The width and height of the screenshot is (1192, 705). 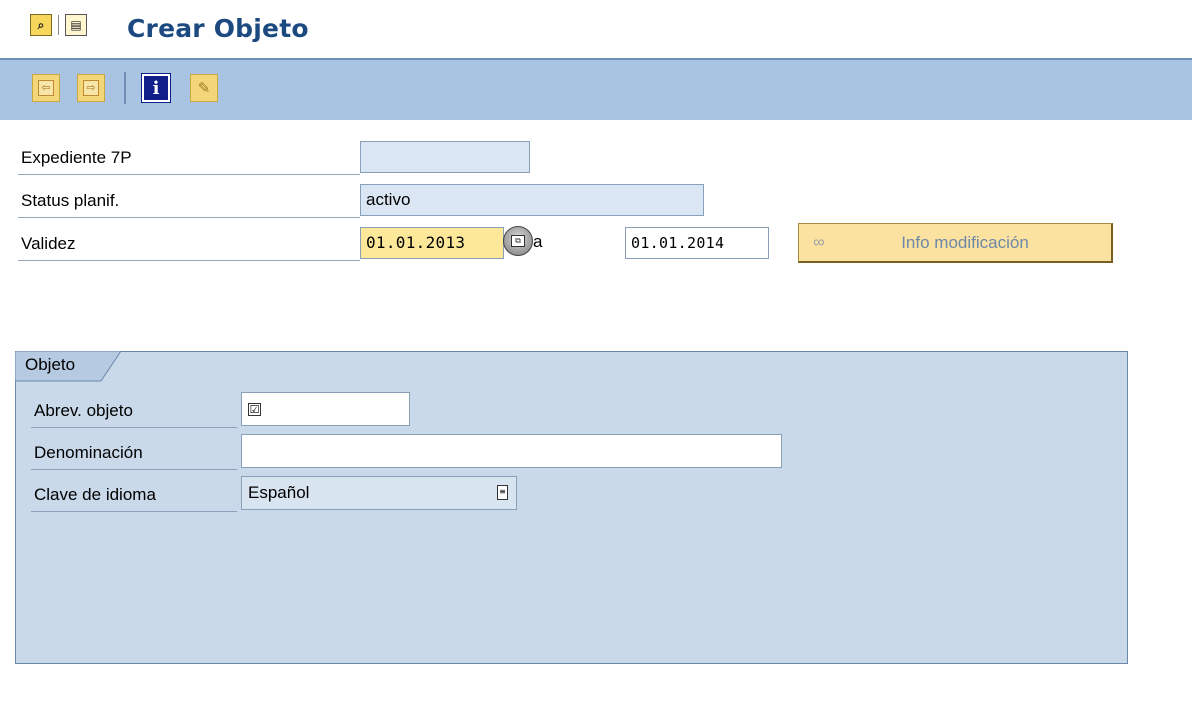 I want to click on status-label: Status planif., so click(x=189, y=201).